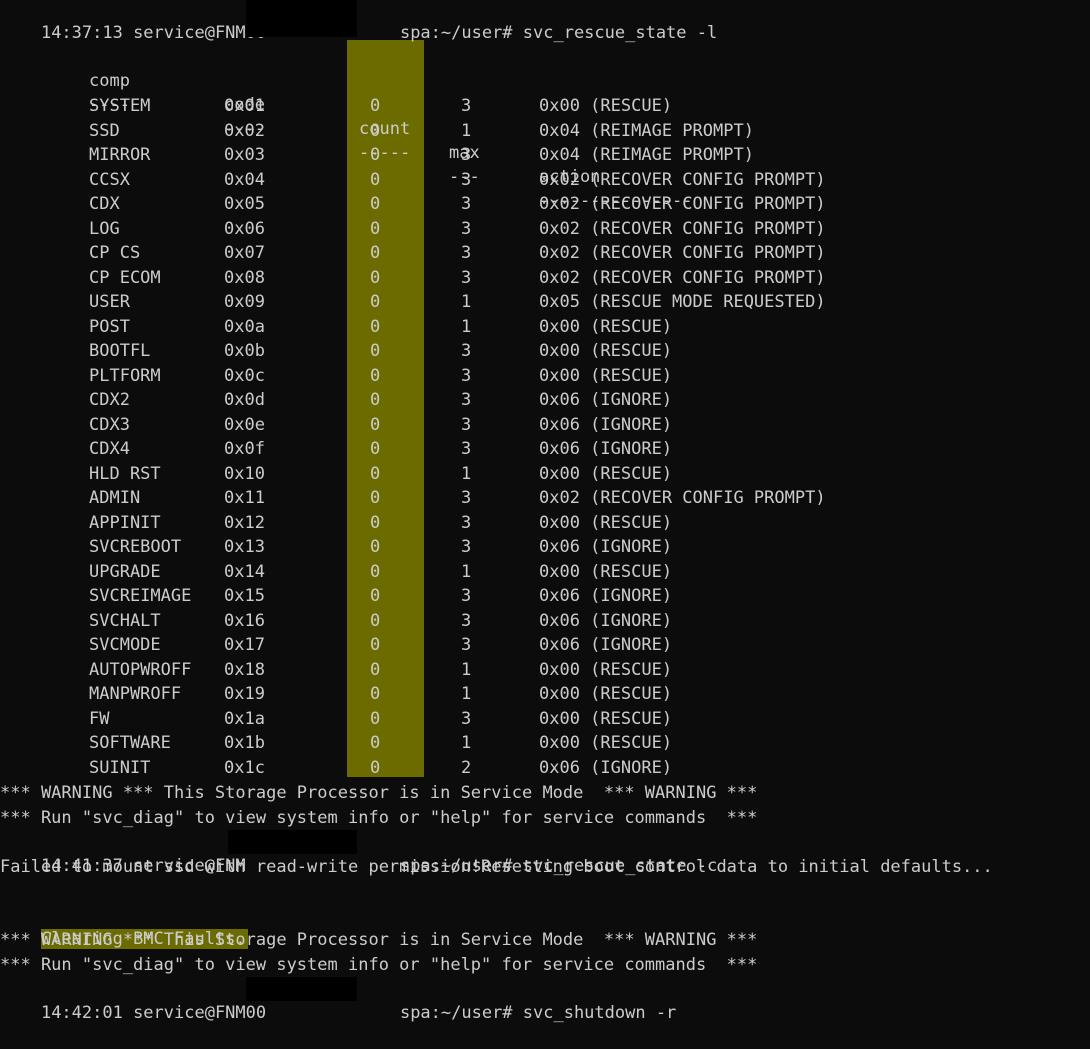 The width and height of the screenshot is (1090, 1049). I want to click on cell-comp: CP CS, so click(115, 253).